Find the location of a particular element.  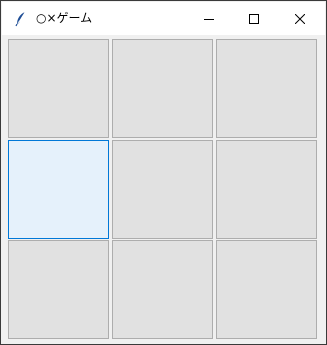

close-button is located at coordinates (300, 19).